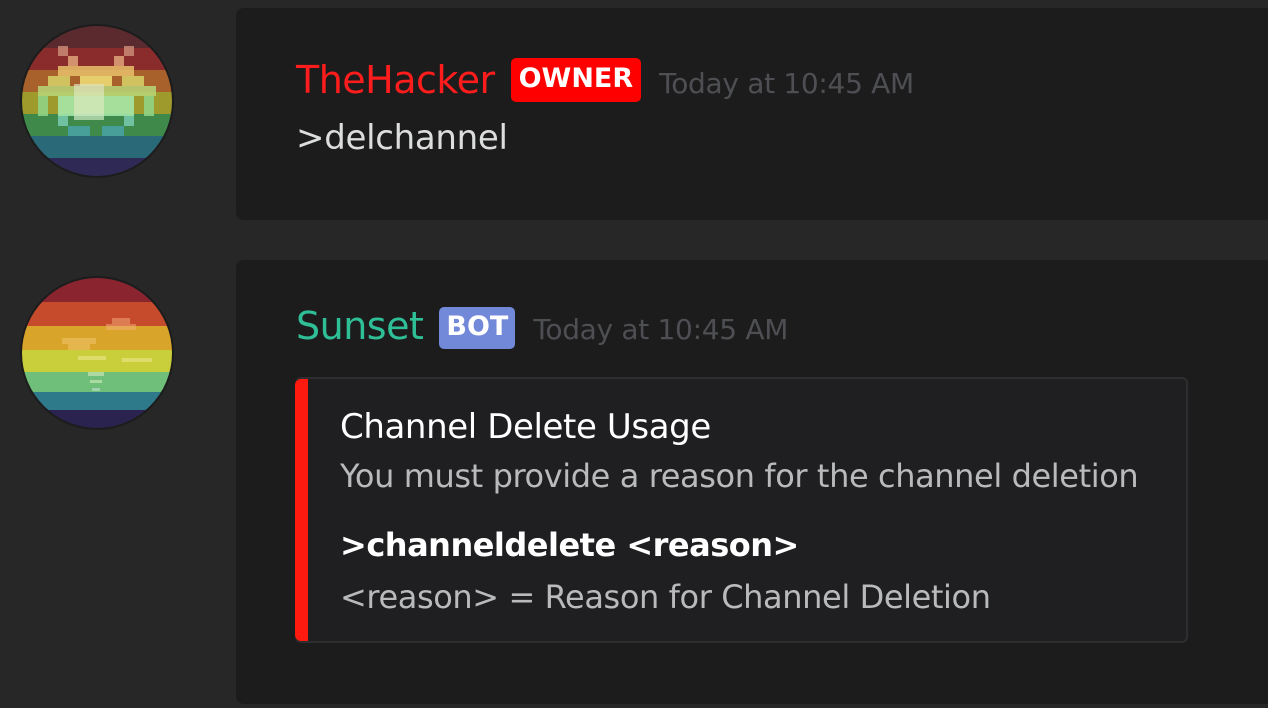  Describe the element at coordinates (665, 597) in the screenshot. I see `embed-field-value: <reason> = Reason for Channel Deletion` at that location.